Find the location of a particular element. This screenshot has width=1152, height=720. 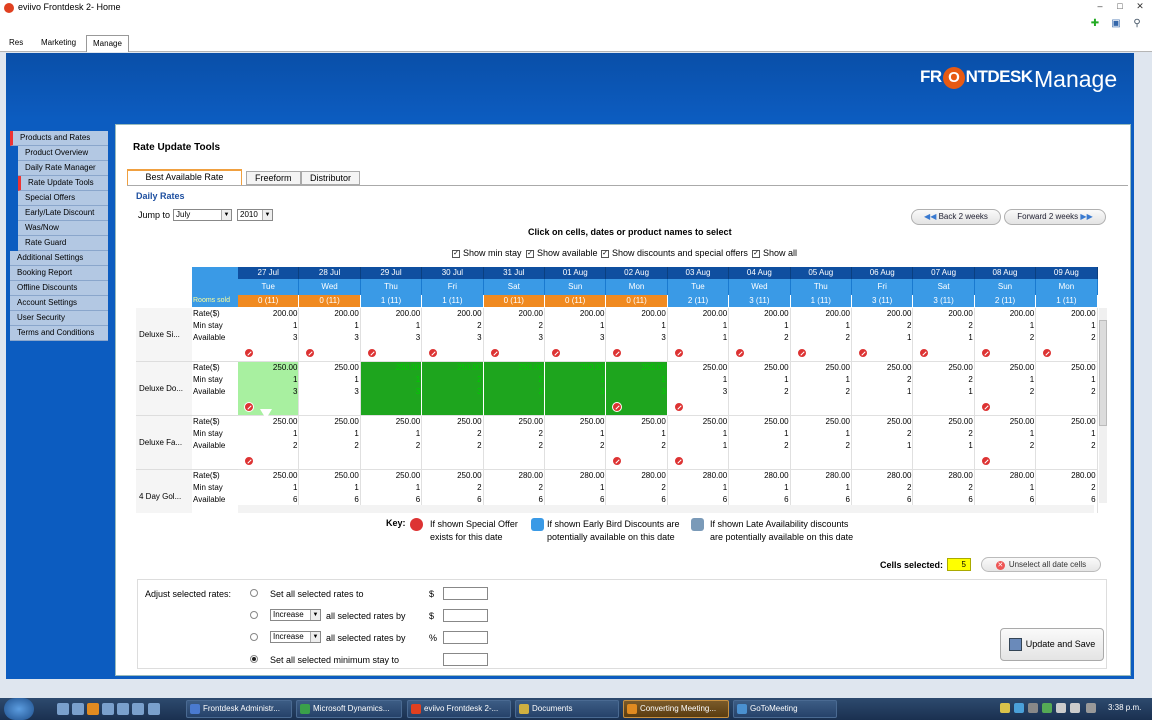

sidebar-item-products-and-rates: Products and Rates is located at coordinates (59, 138).